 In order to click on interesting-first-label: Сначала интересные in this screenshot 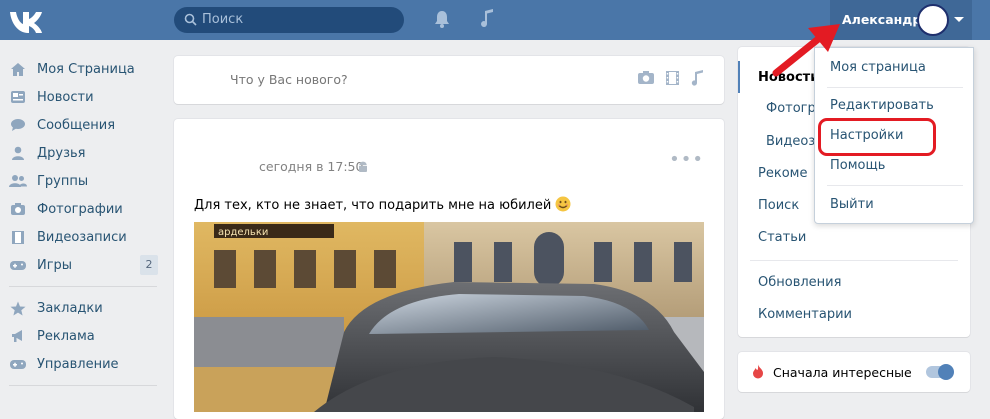, I will do `click(842, 372)`.